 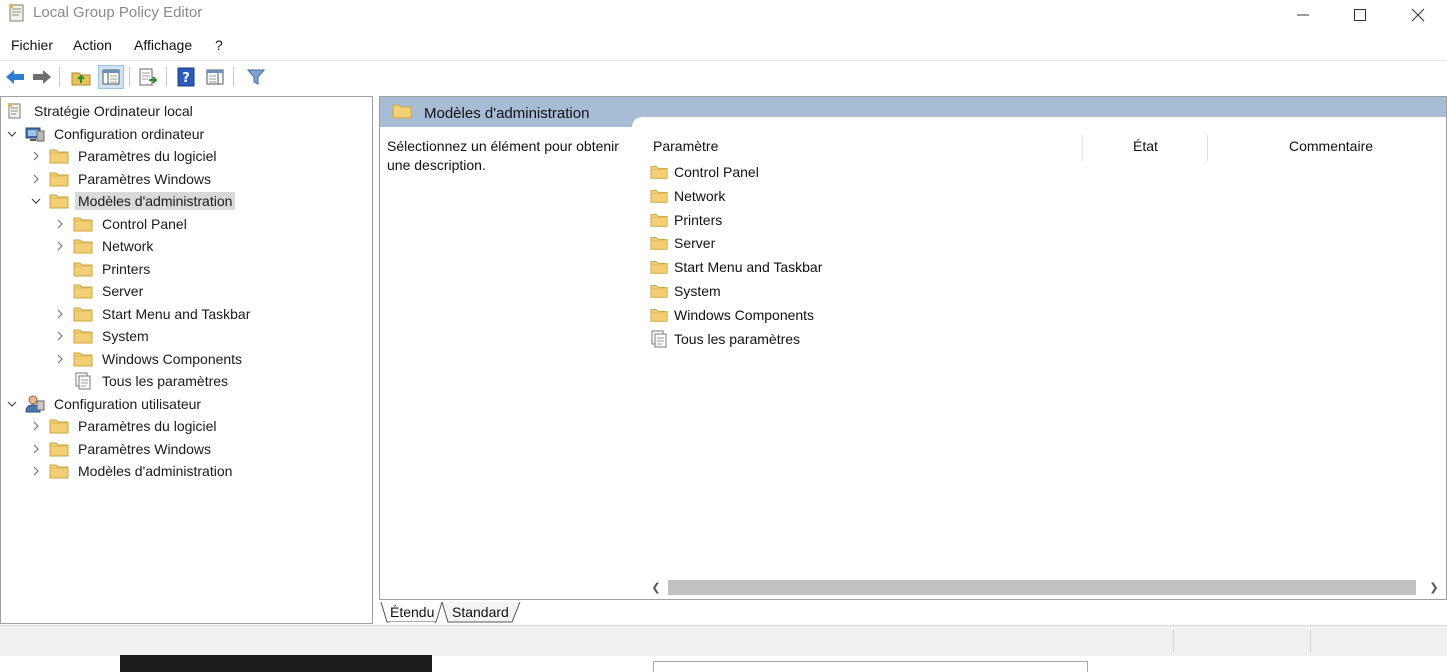 I want to click on minimize-icon, so click(x=1303, y=15).